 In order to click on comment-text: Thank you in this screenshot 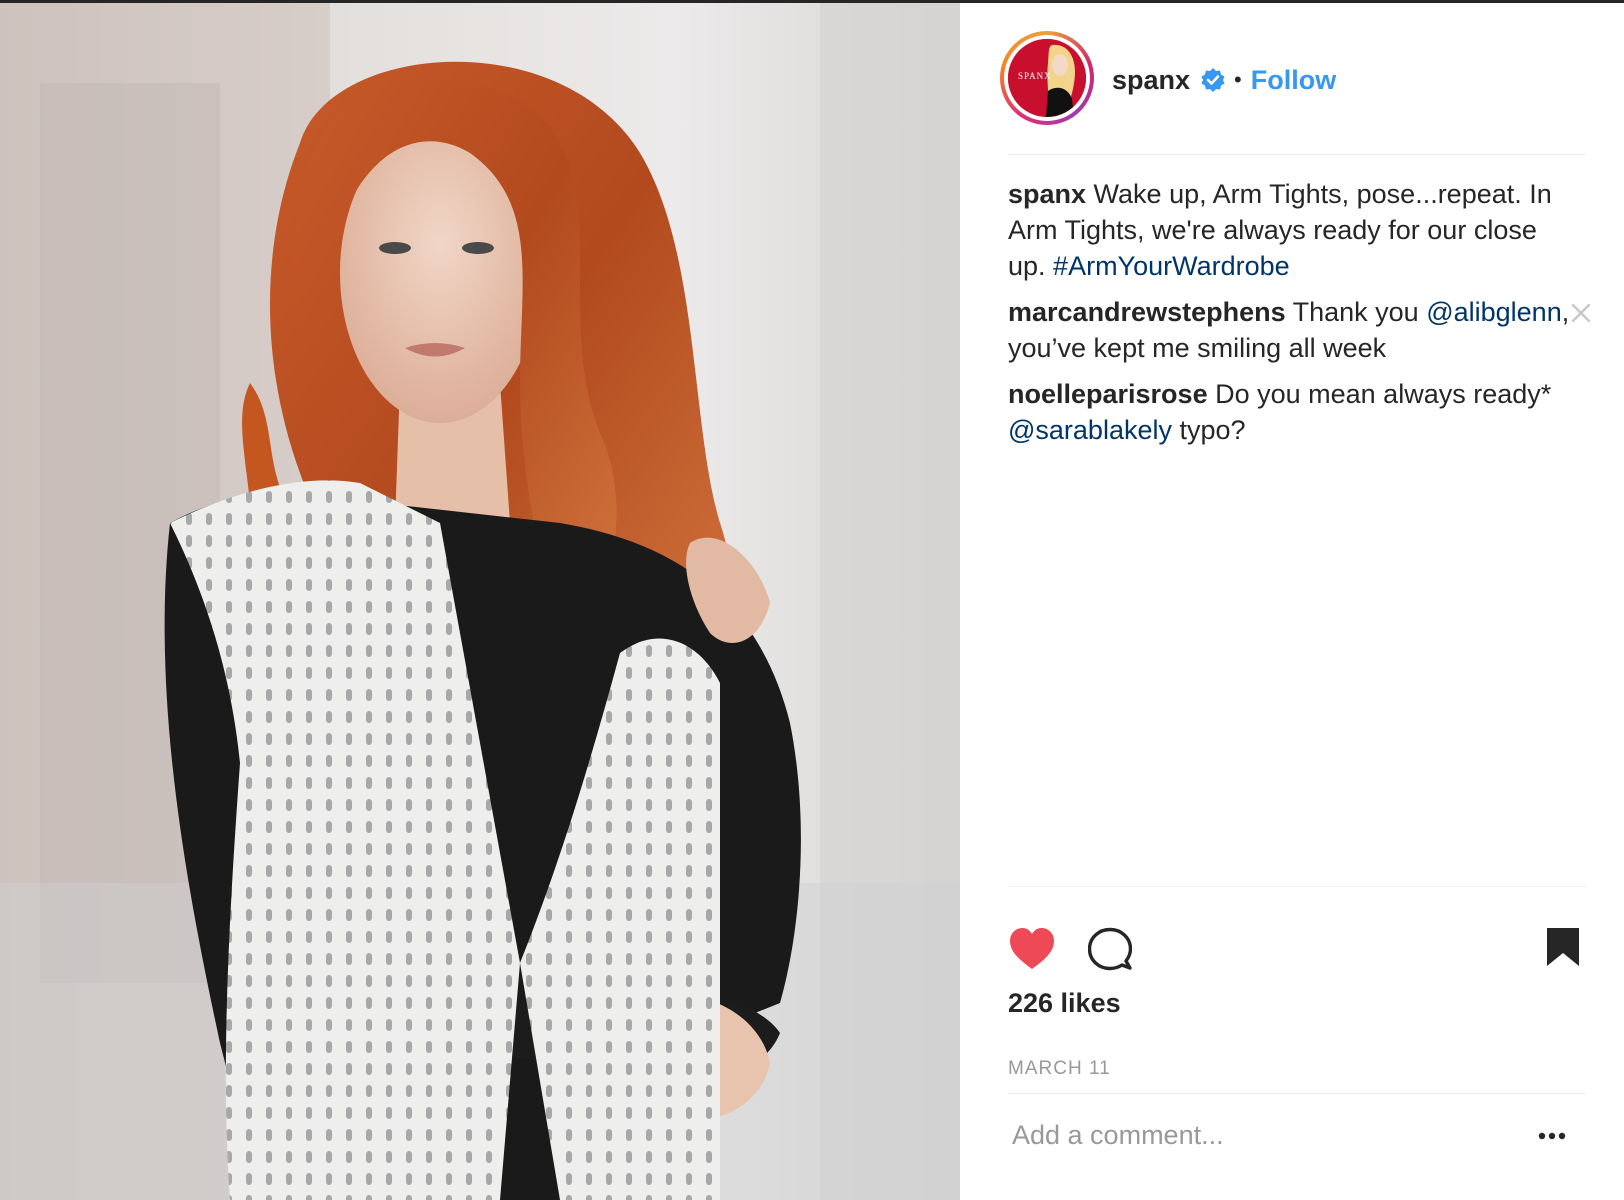, I will do `click(1356, 312)`.